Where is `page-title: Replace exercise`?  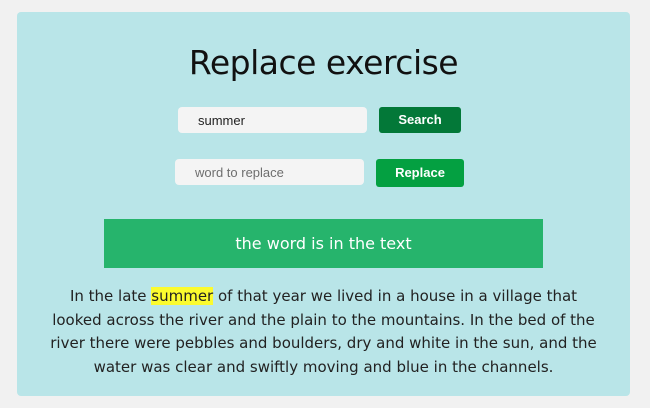
page-title: Replace exercise is located at coordinates (323, 62).